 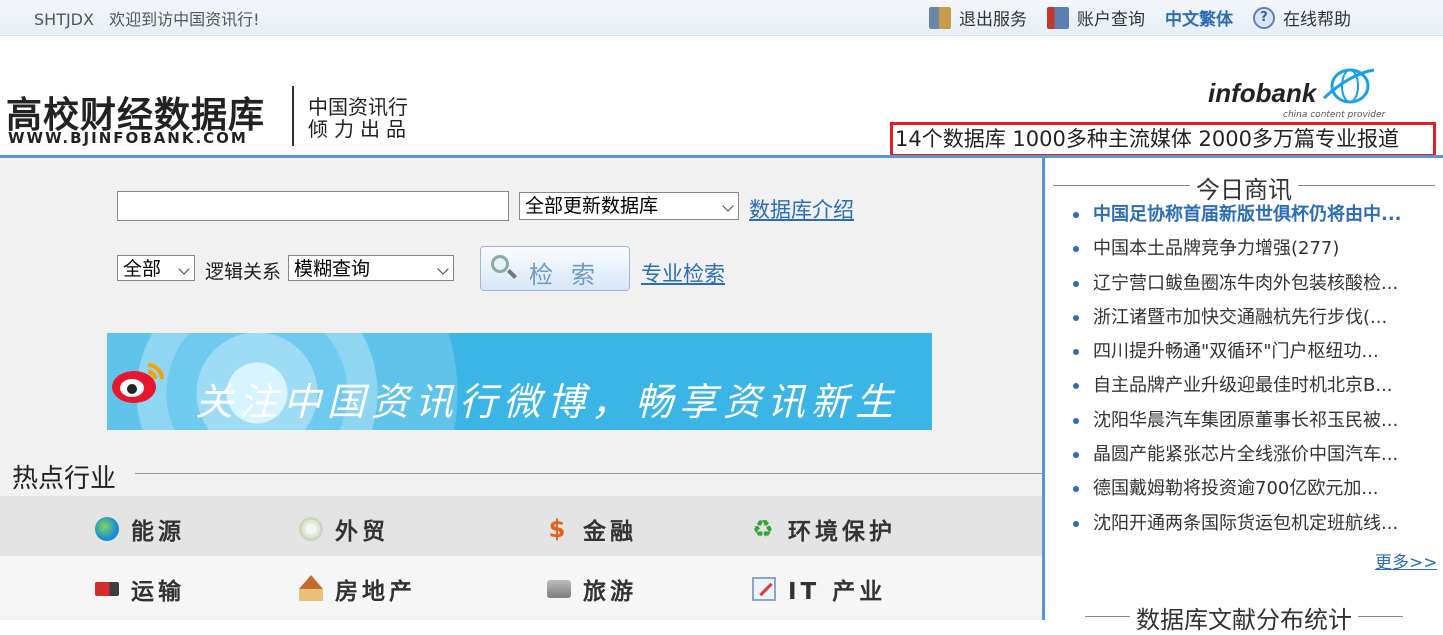 I want to click on stats-title-text: 数据库文献分布统计, so click(x=1244, y=620).